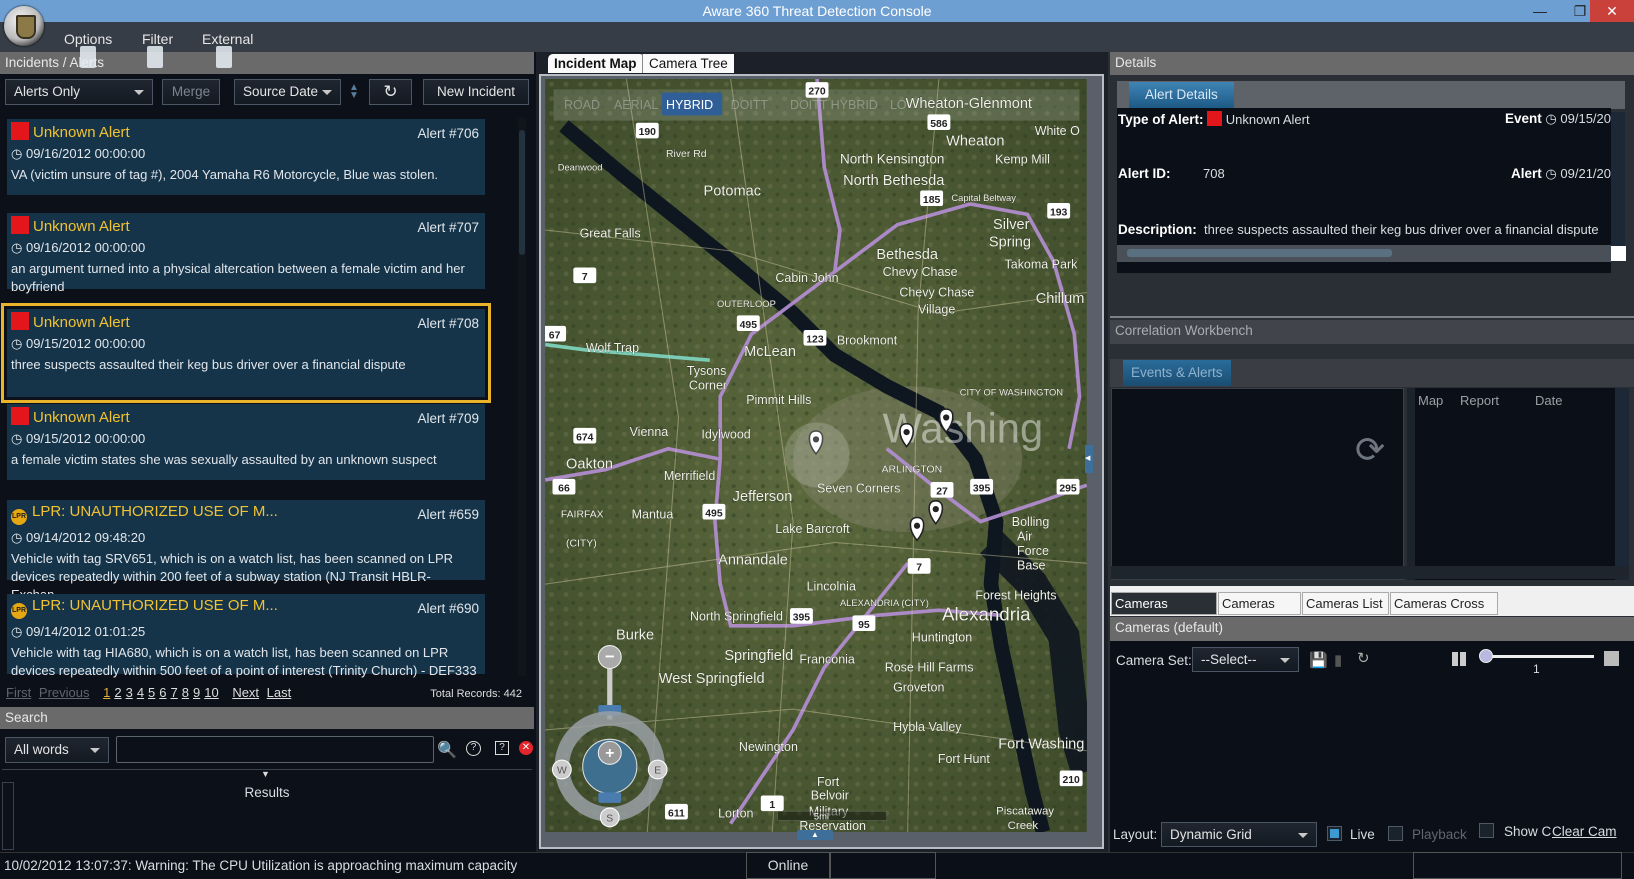  Describe the element at coordinates (174, 692) in the screenshot. I see `page-link: 7` at that location.